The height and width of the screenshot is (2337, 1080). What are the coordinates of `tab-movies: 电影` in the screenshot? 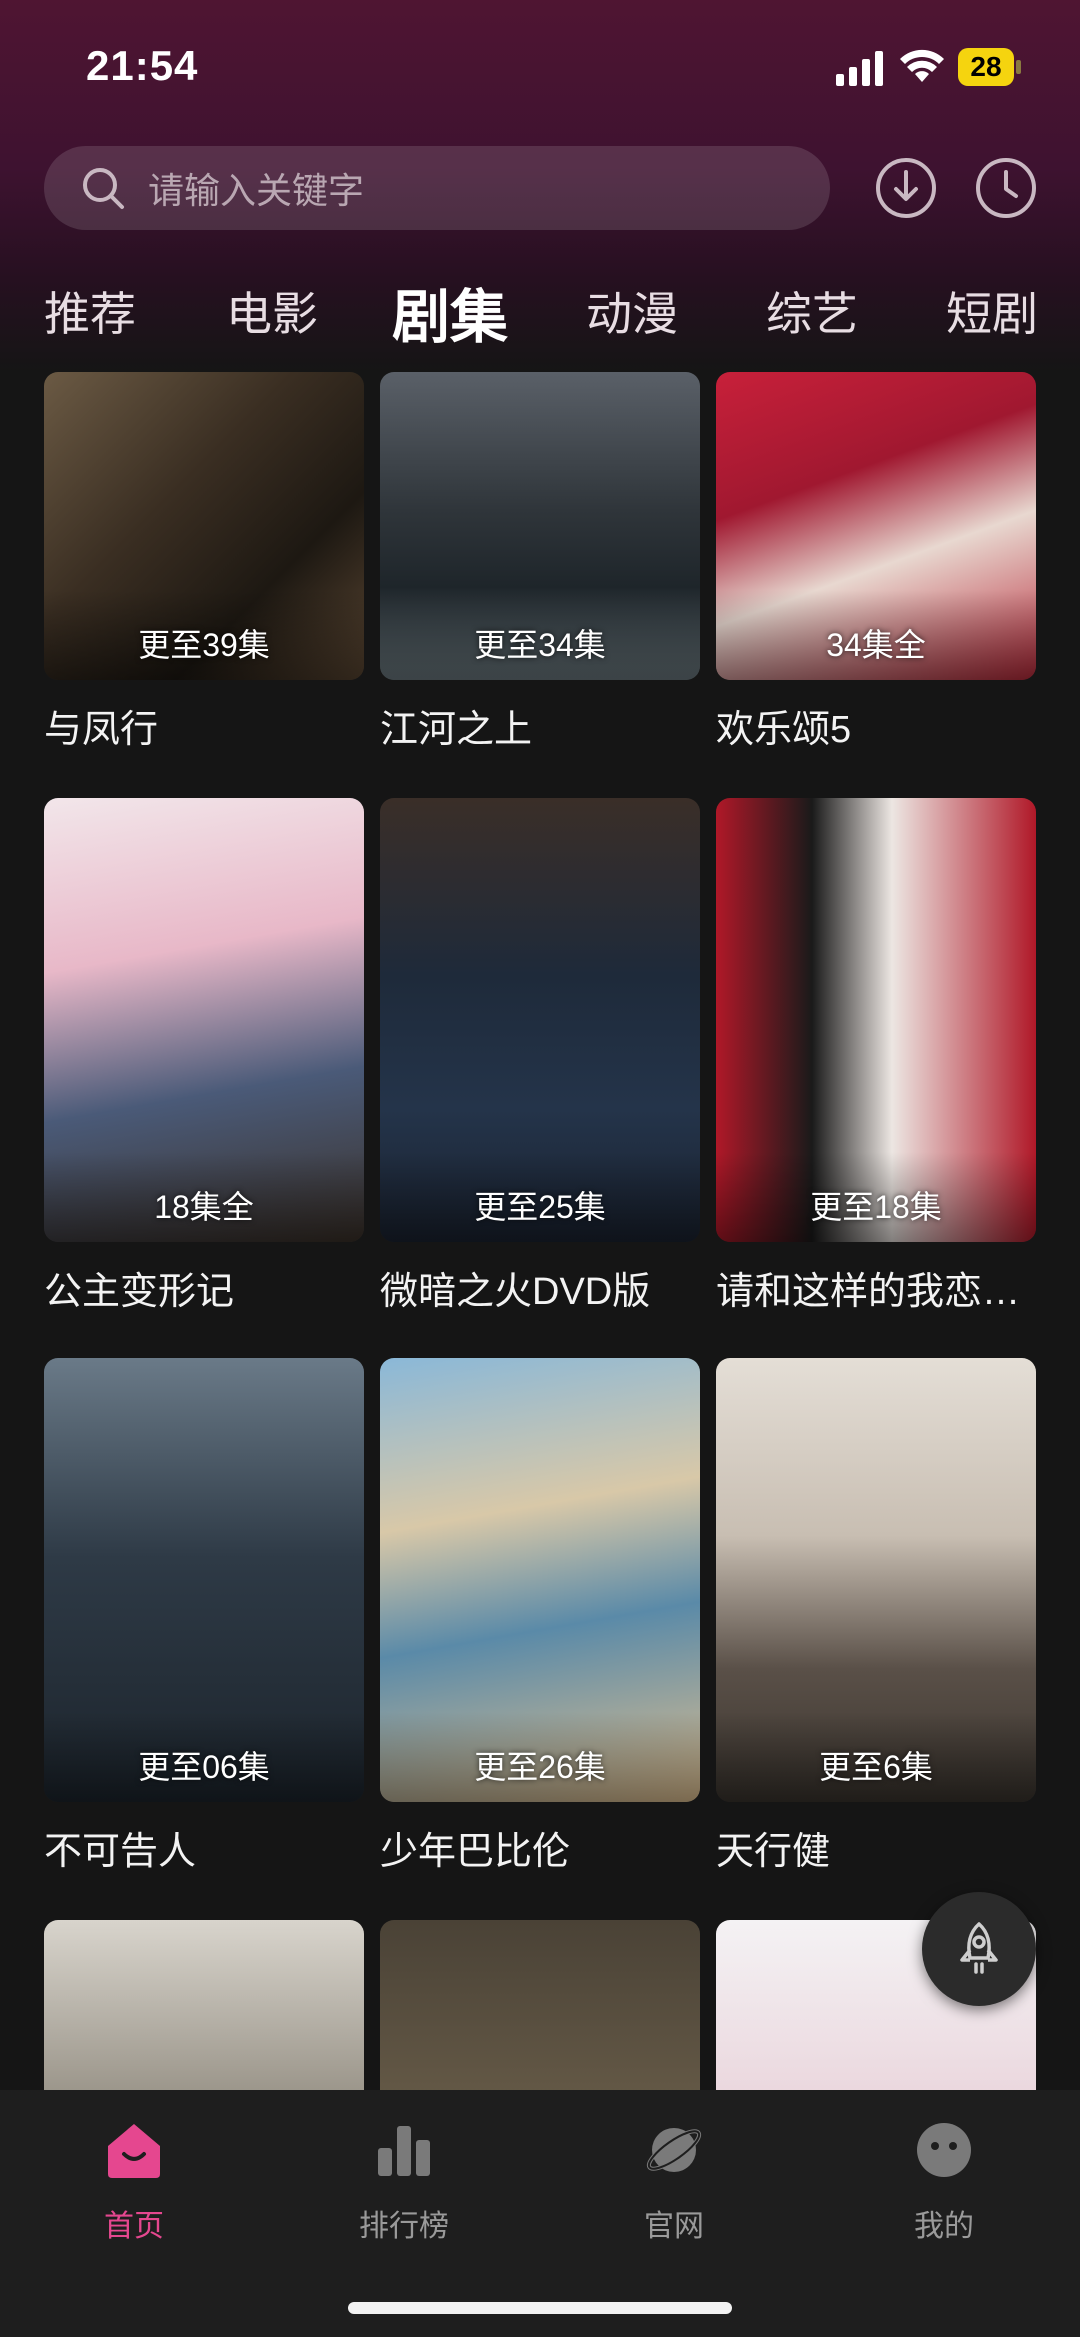 It's located at (272, 311).